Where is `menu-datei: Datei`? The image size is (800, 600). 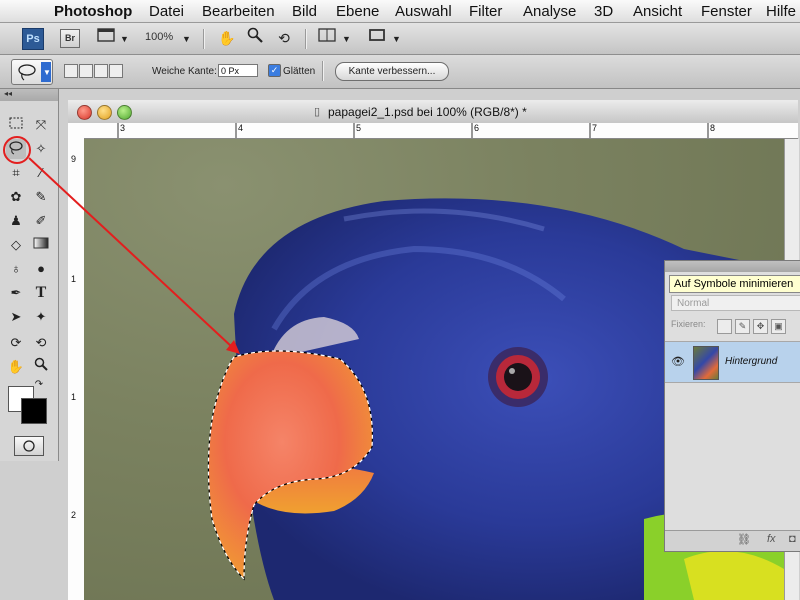 menu-datei: Datei is located at coordinates (166, 11).